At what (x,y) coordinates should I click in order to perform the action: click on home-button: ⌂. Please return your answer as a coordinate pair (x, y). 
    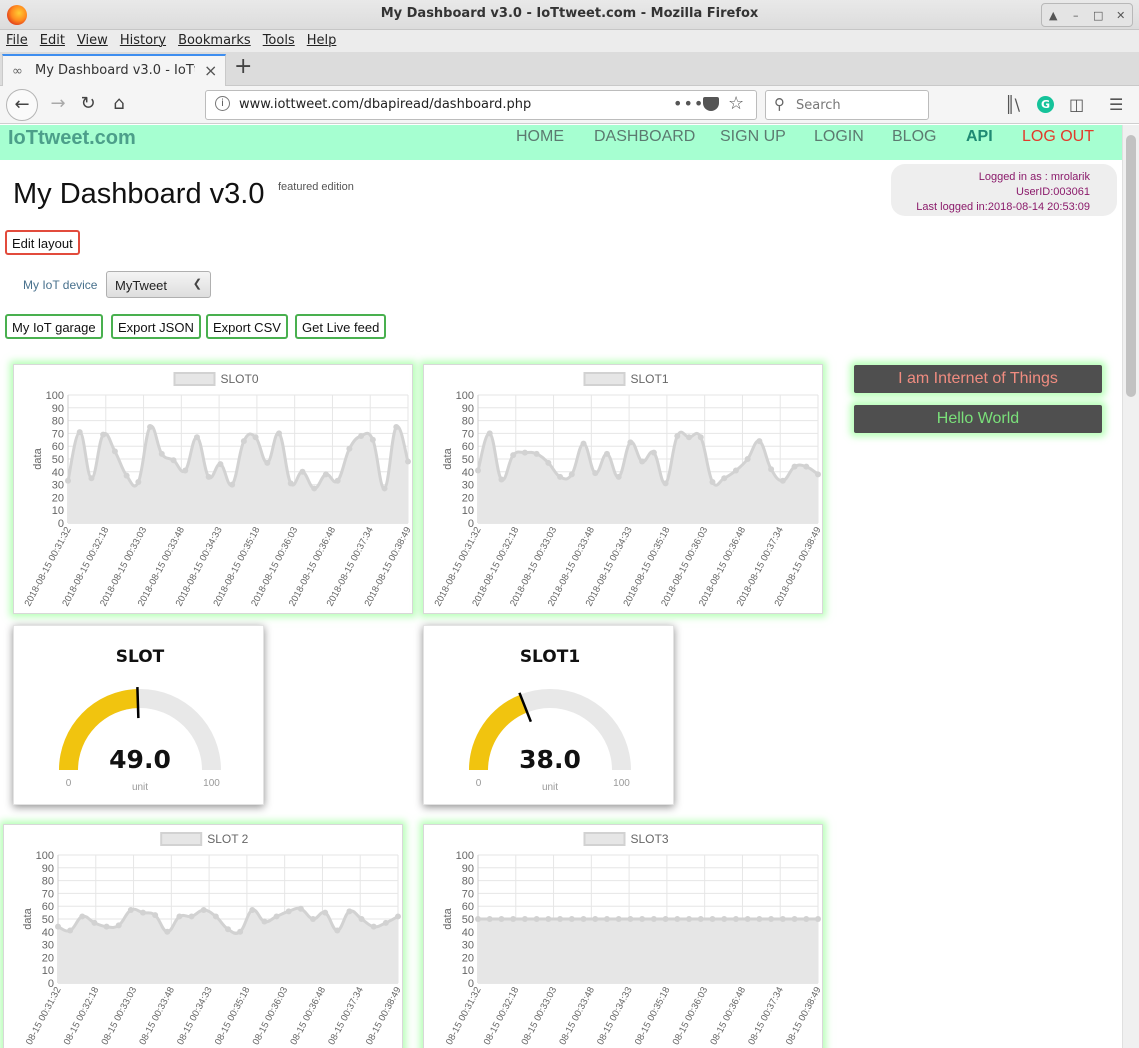
    Looking at the image, I should click on (119, 105).